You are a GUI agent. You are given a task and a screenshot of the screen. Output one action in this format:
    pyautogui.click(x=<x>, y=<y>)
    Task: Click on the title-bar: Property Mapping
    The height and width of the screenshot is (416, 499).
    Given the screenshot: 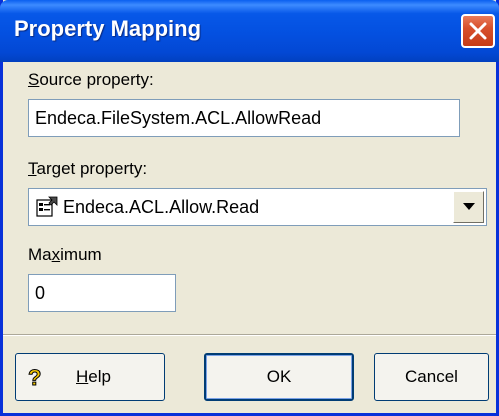 What is the action you would take?
    pyautogui.click(x=249, y=31)
    